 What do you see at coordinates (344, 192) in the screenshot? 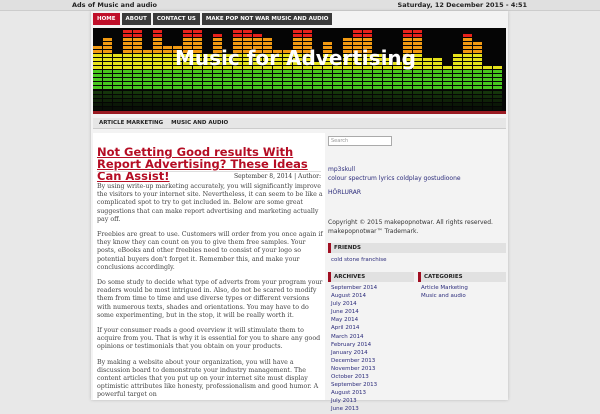
I see `sidebar-link-horlurar: HÖRLURAR` at bounding box center [344, 192].